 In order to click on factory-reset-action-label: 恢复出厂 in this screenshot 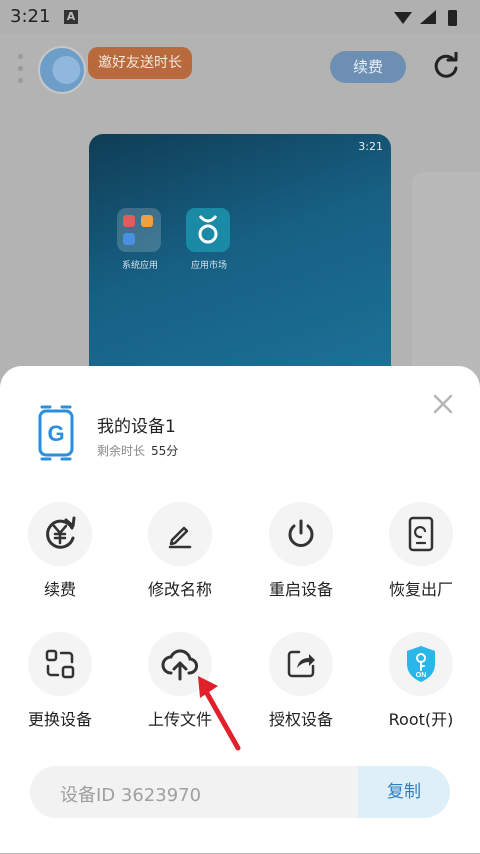, I will do `click(420, 589)`.